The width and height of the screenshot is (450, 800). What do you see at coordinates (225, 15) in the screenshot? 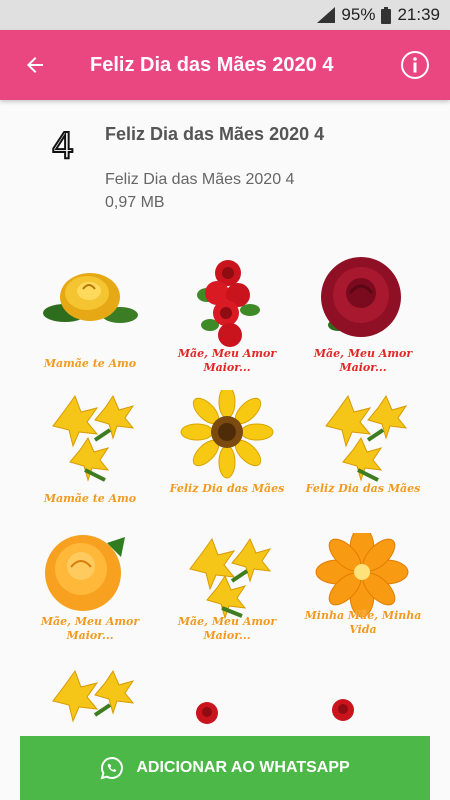
I see `status-bar: 95% 21:39` at bounding box center [225, 15].